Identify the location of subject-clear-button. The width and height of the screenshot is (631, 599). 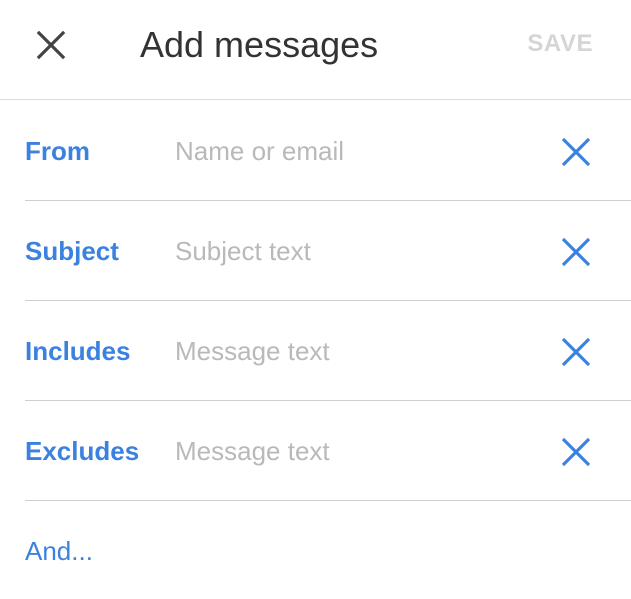
(576, 252).